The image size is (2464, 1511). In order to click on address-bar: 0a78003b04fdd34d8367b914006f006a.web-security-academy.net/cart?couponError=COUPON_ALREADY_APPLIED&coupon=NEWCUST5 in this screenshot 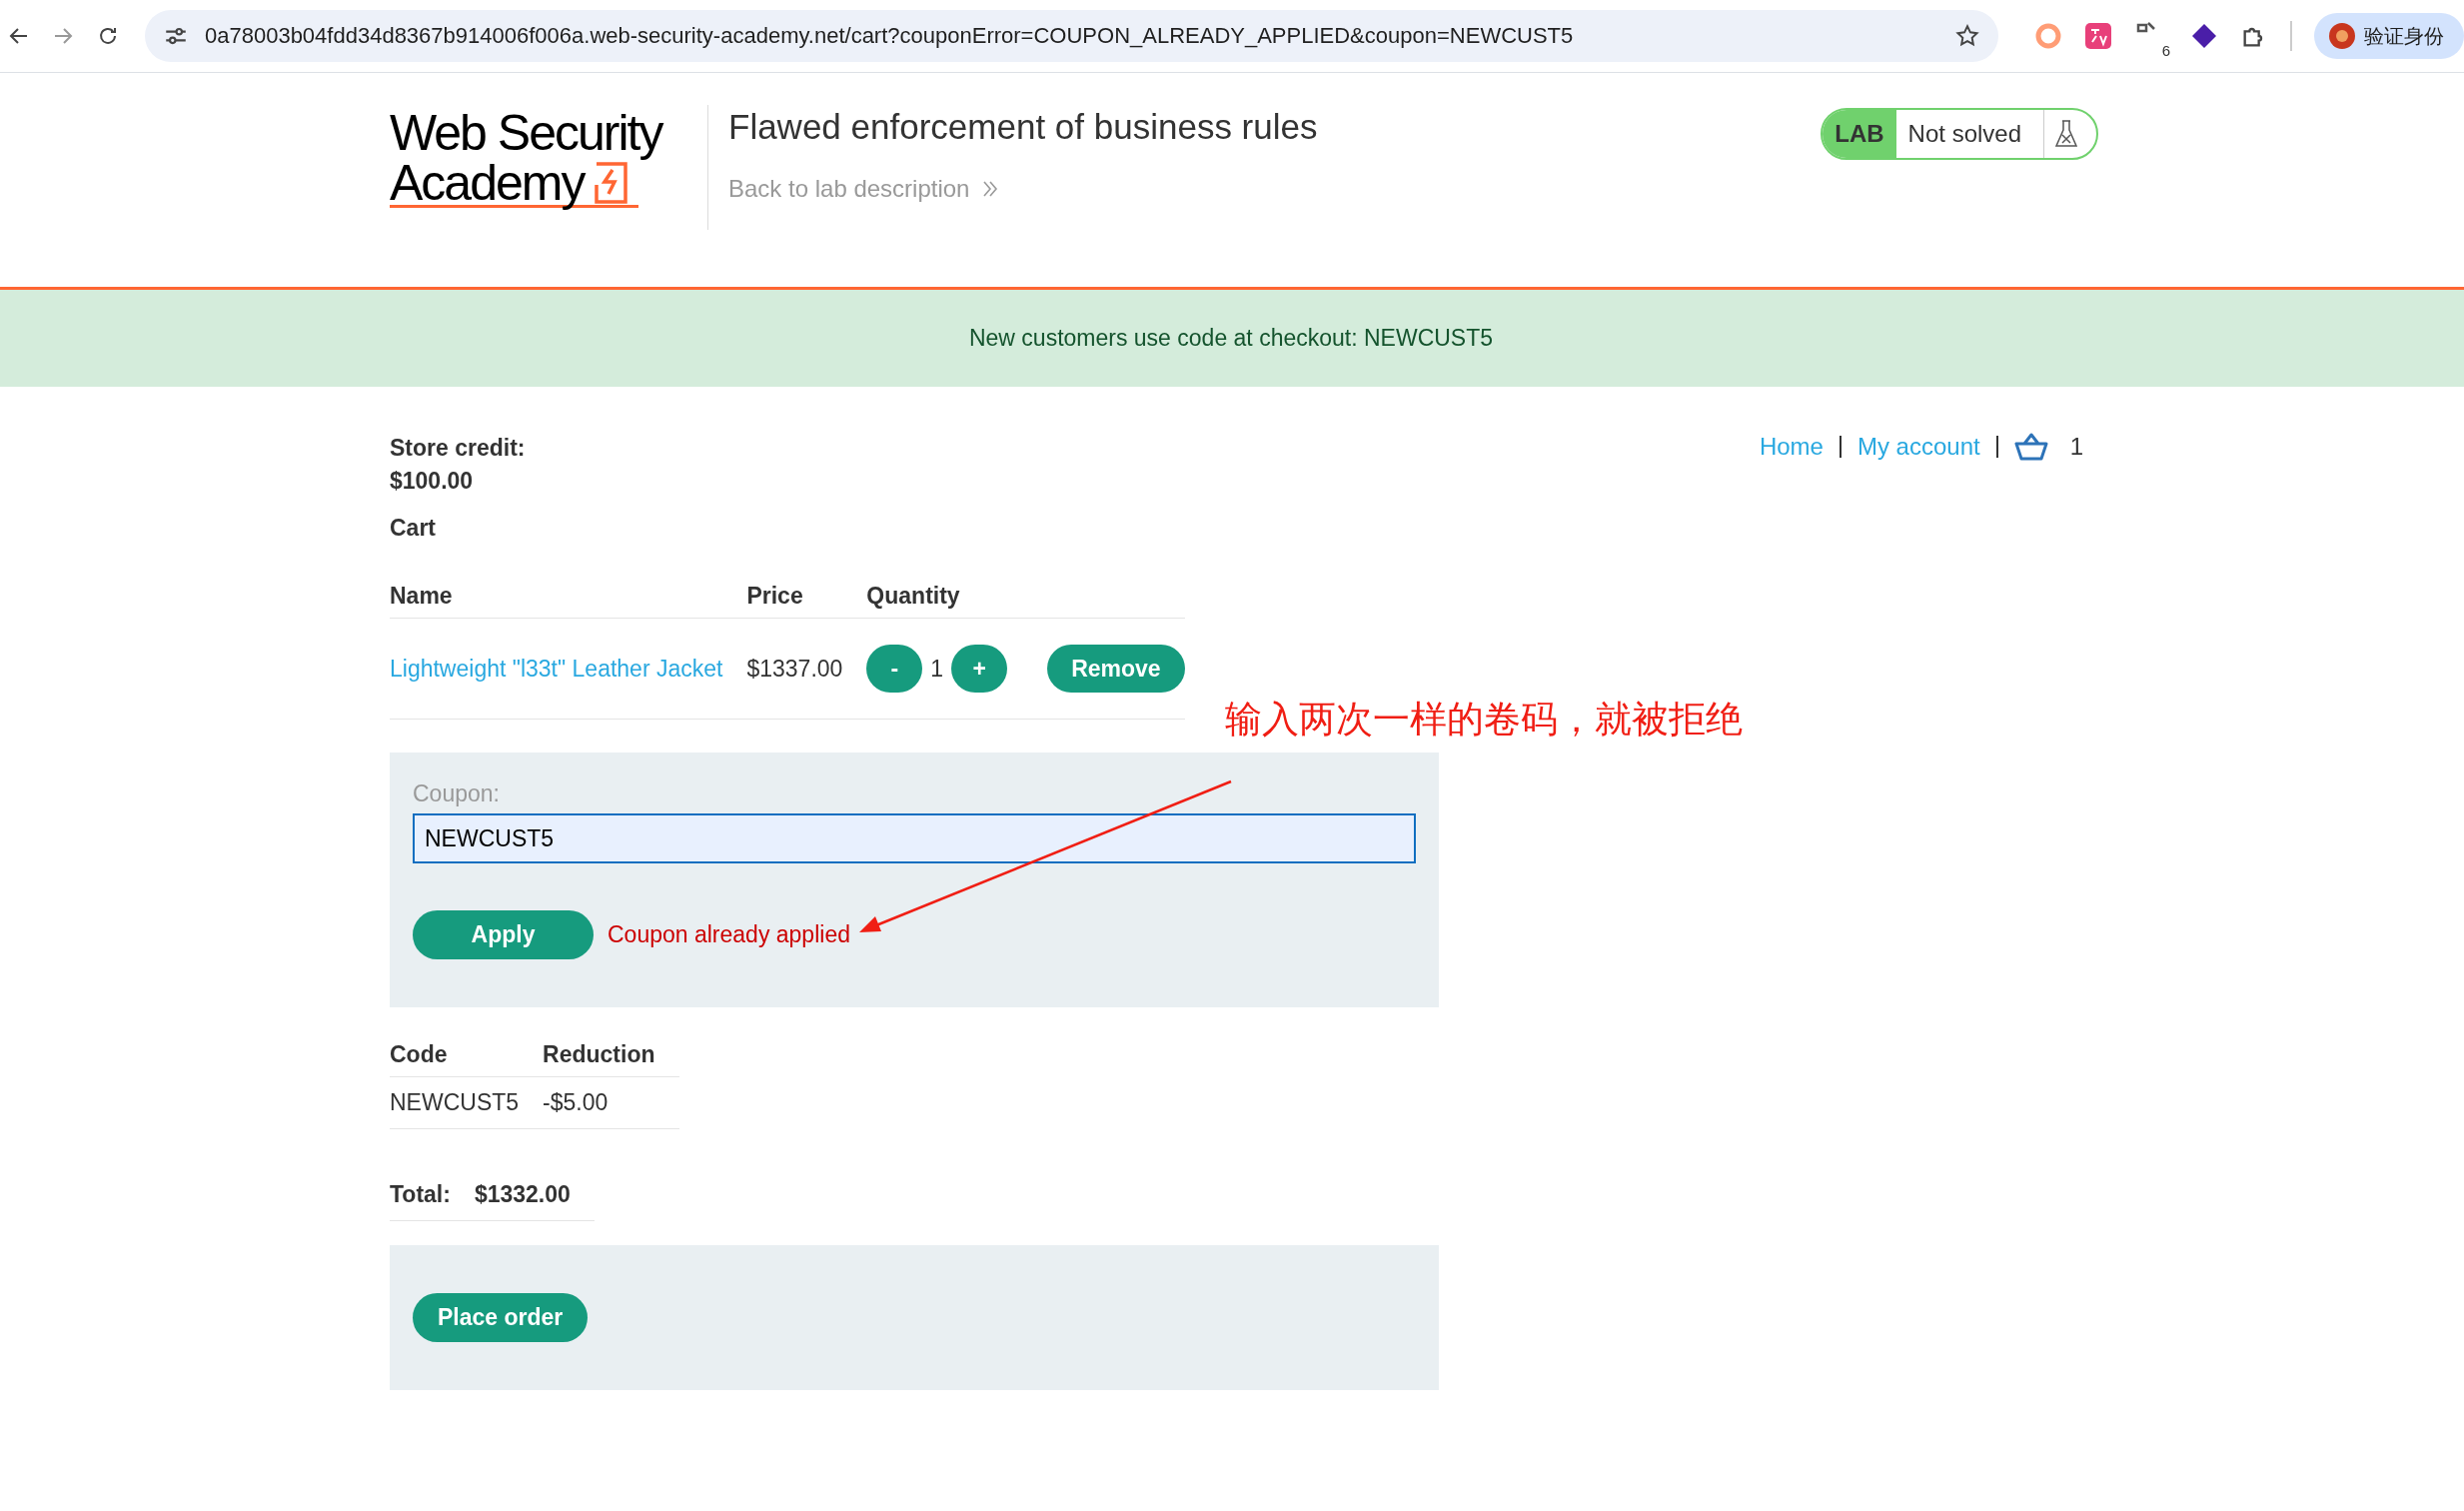, I will do `click(1071, 36)`.